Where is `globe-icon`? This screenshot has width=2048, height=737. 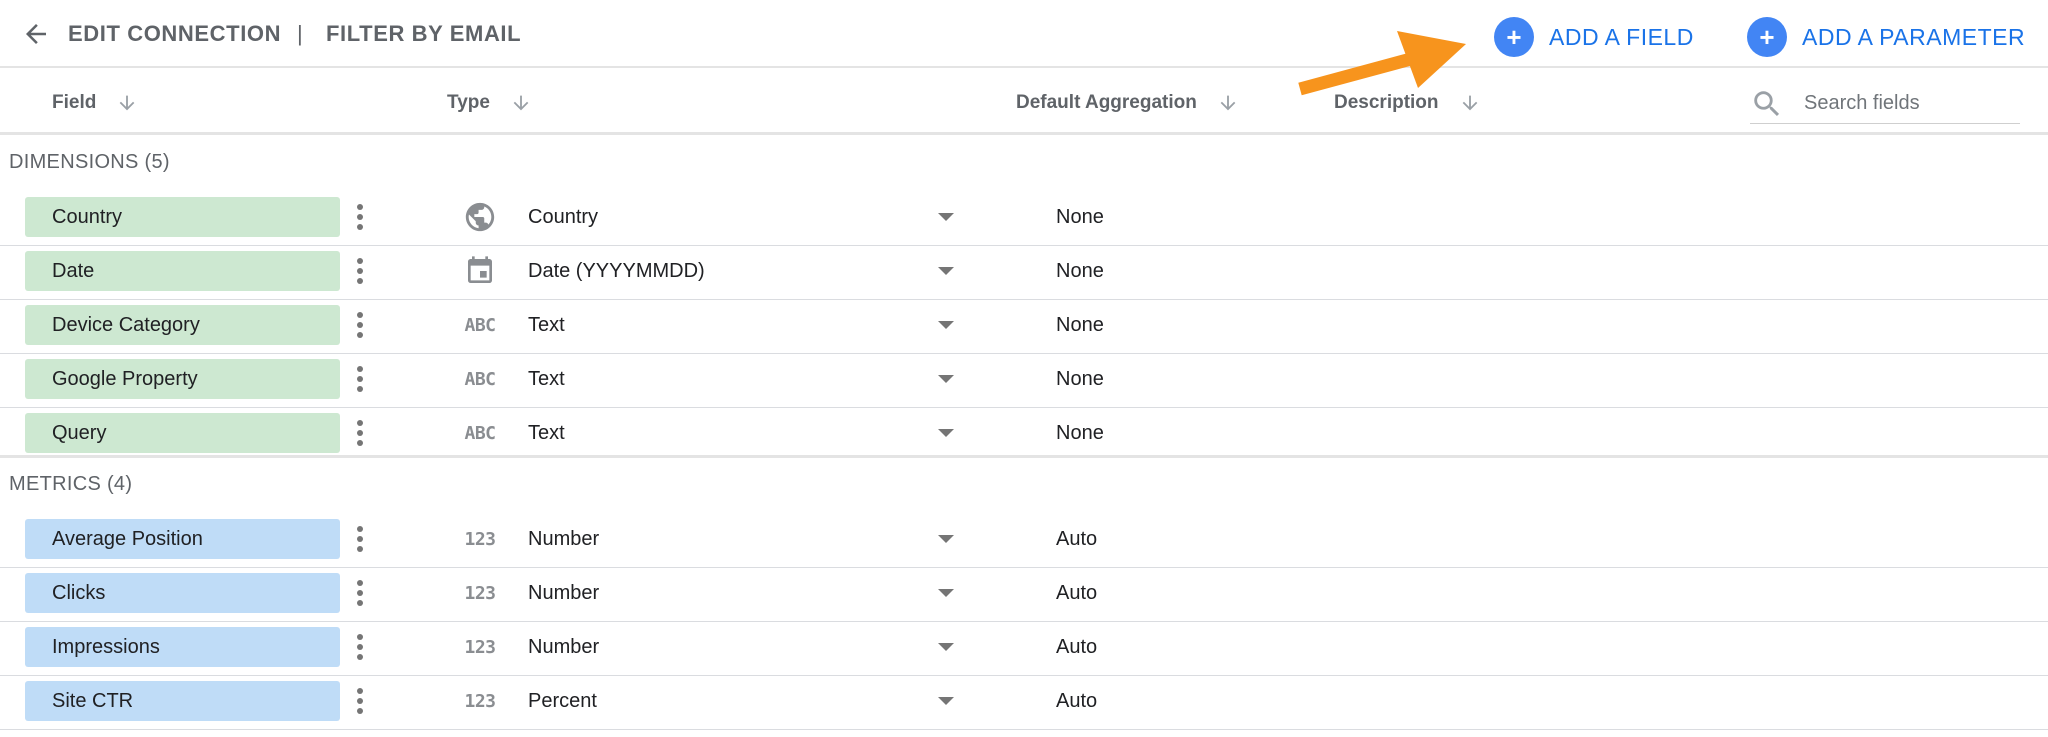
globe-icon is located at coordinates (480, 217).